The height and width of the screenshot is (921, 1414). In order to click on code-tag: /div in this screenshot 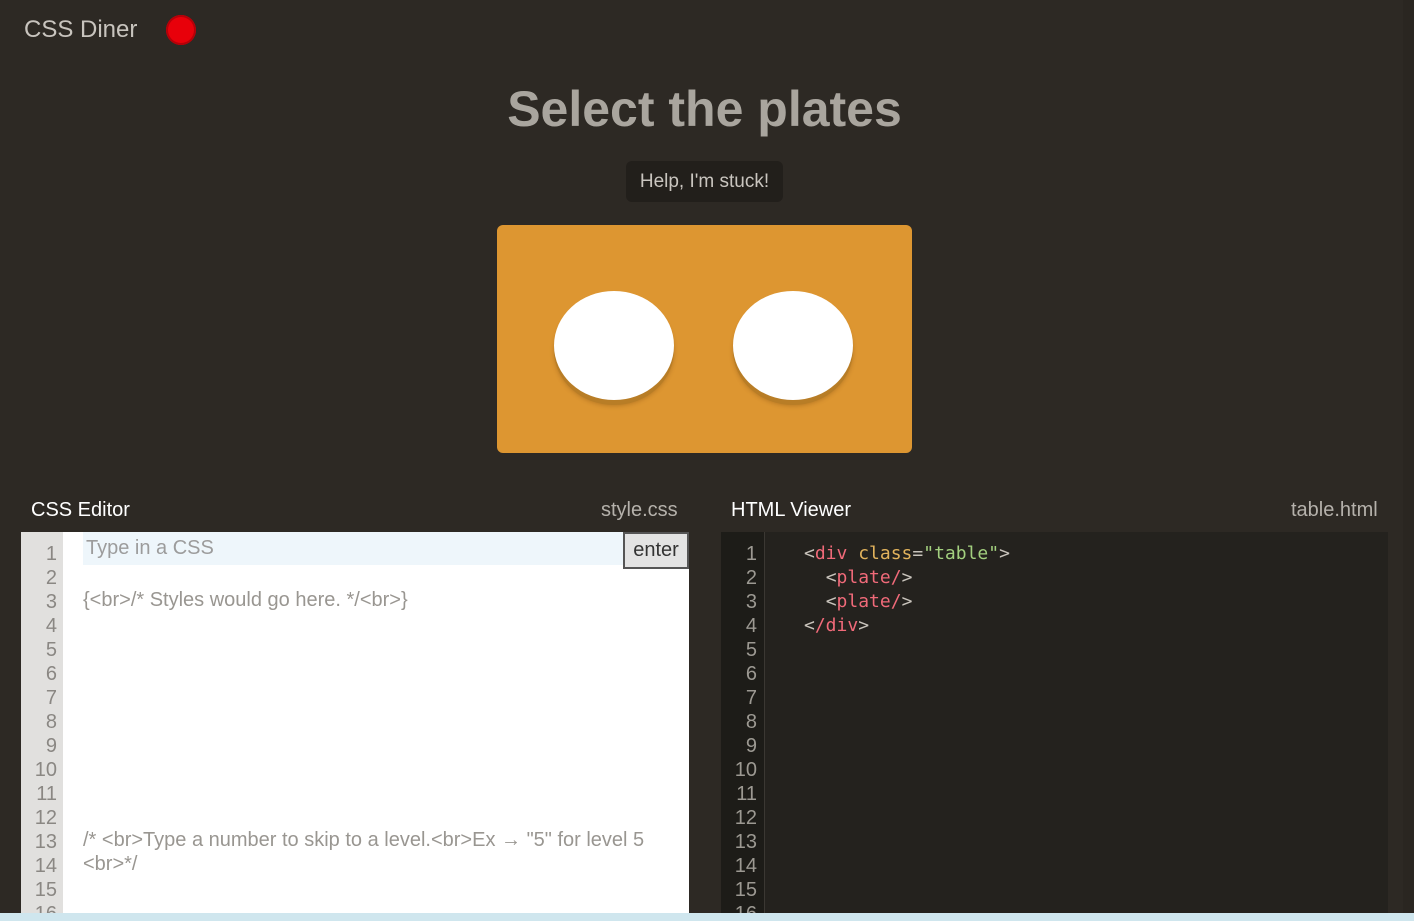, I will do `click(836, 625)`.